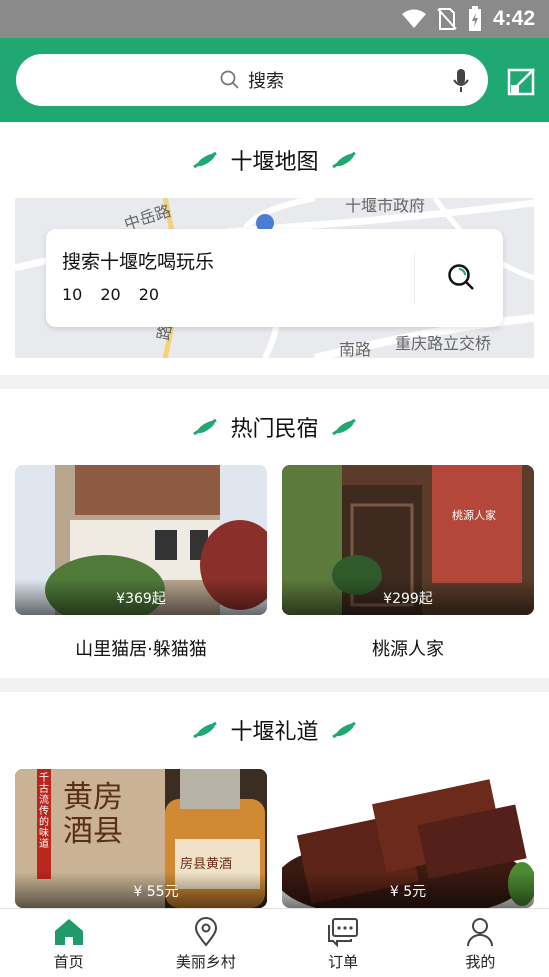  I want to click on signboard-text: 桃源人家, so click(474, 515).